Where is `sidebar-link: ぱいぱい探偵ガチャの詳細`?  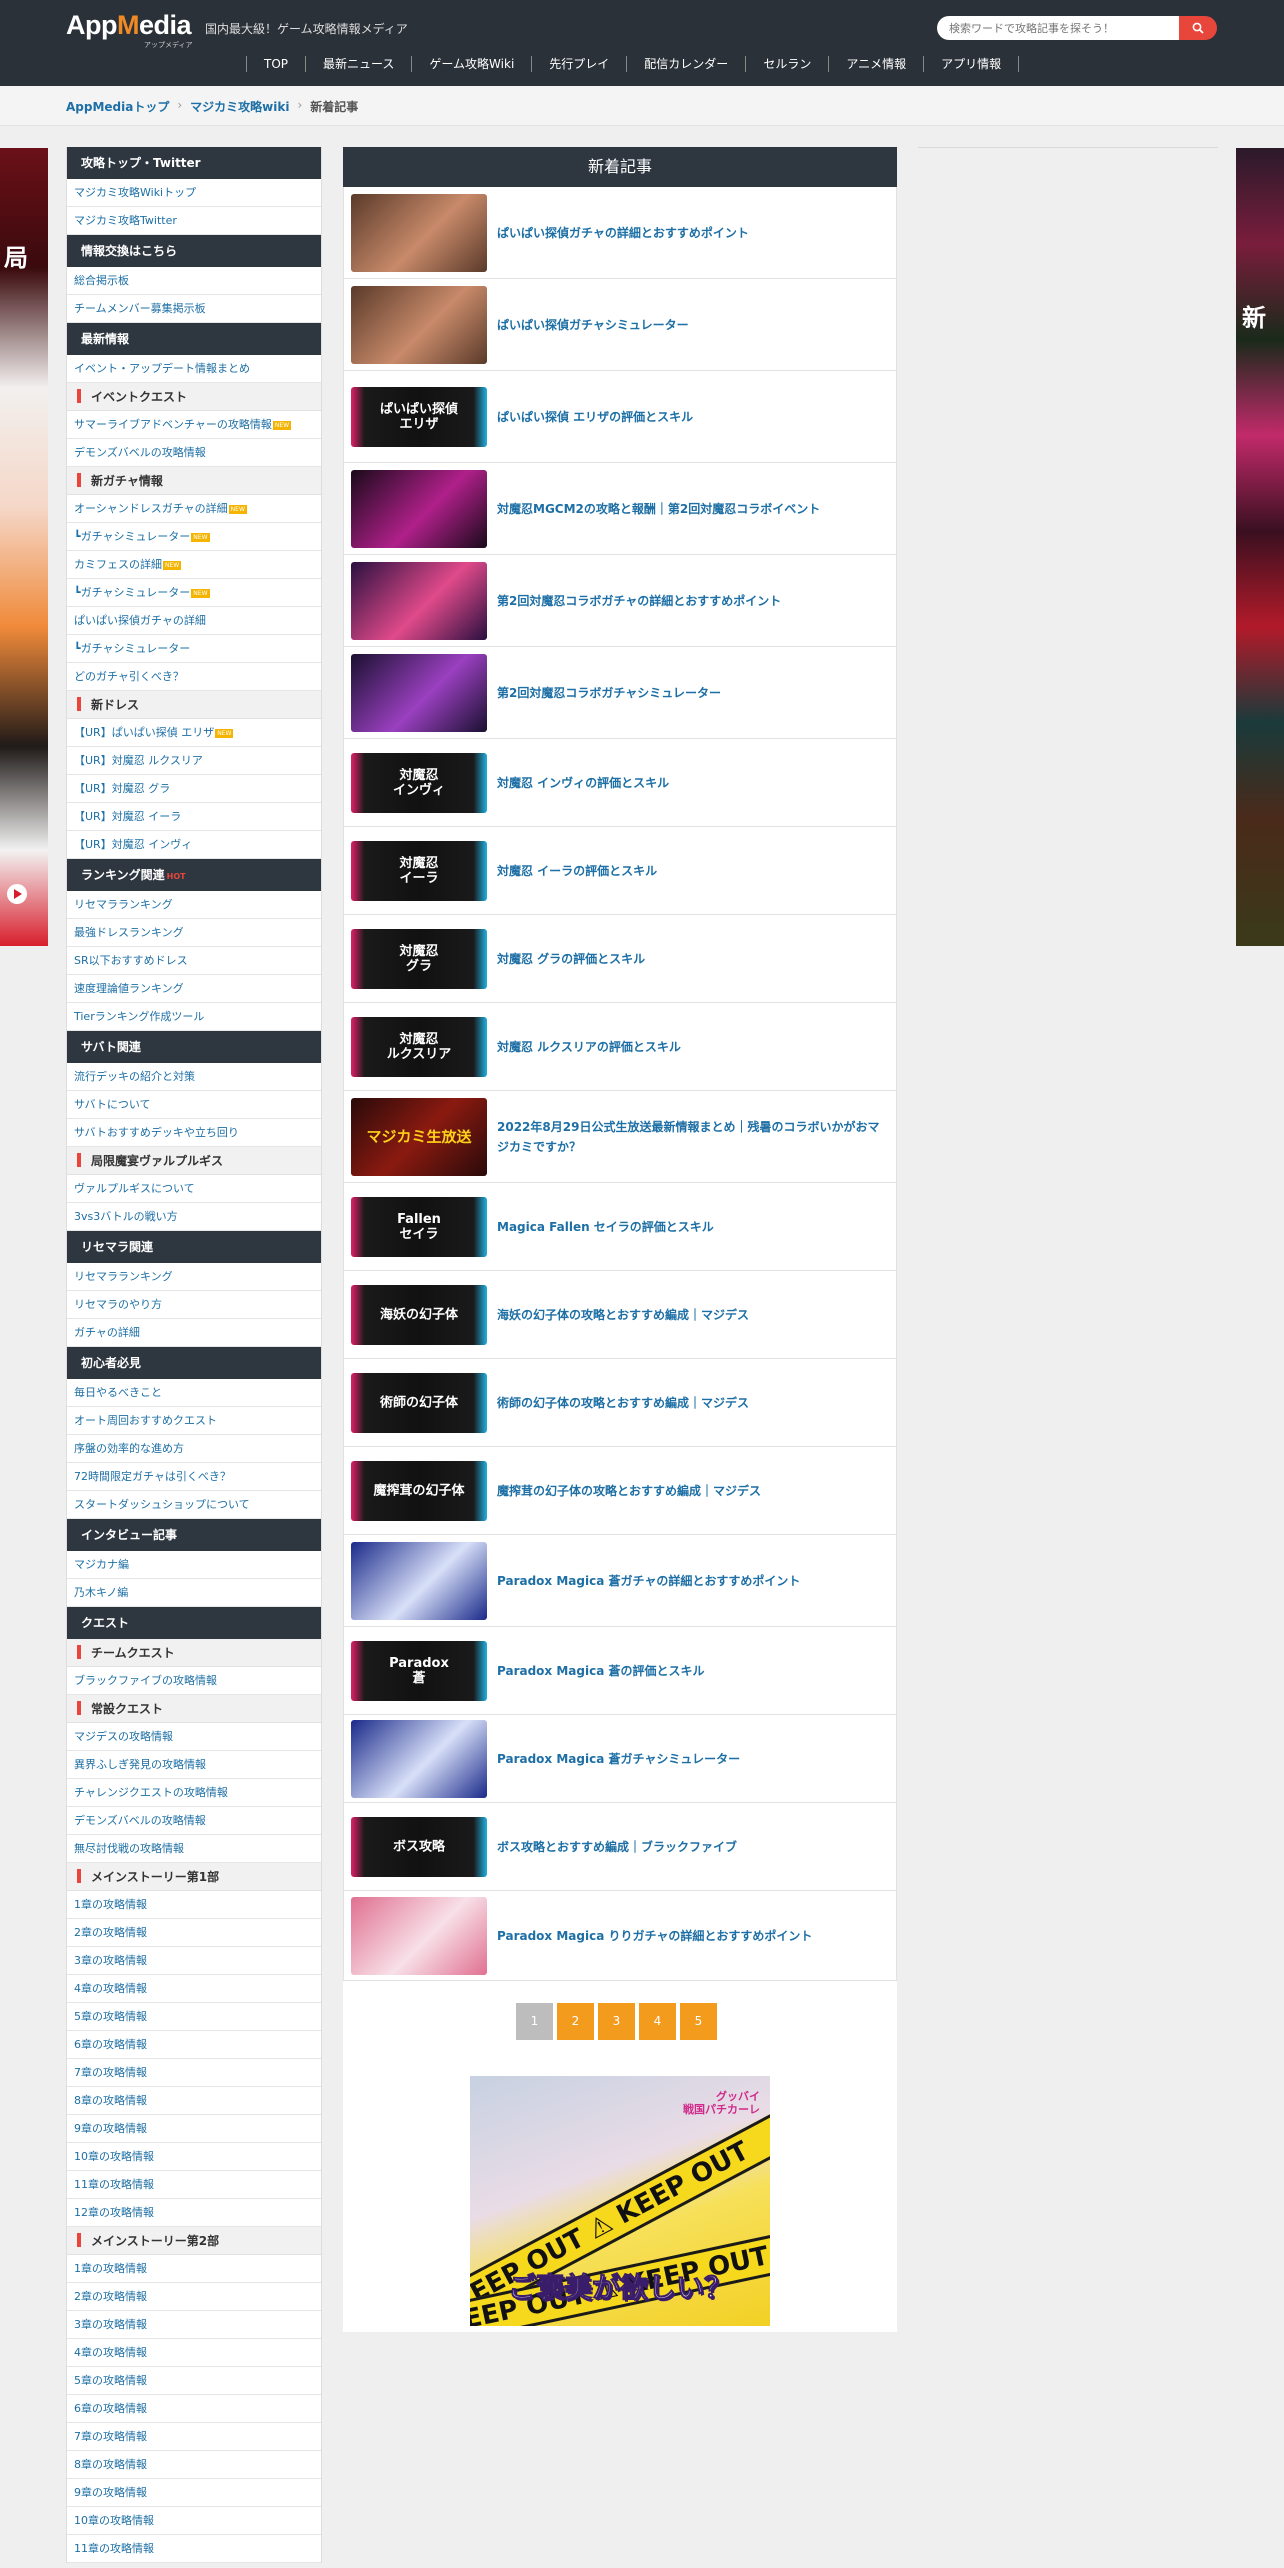 sidebar-link: ぱいぱい探偵ガチャの詳細 is located at coordinates (194, 621).